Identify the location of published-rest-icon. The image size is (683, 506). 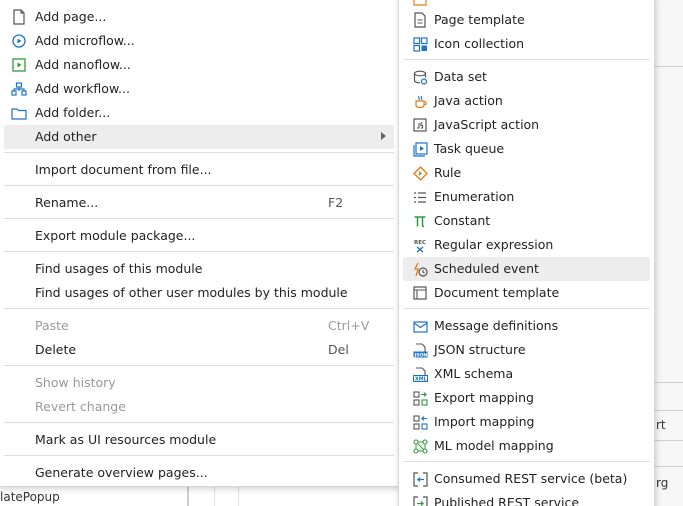
(420, 500).